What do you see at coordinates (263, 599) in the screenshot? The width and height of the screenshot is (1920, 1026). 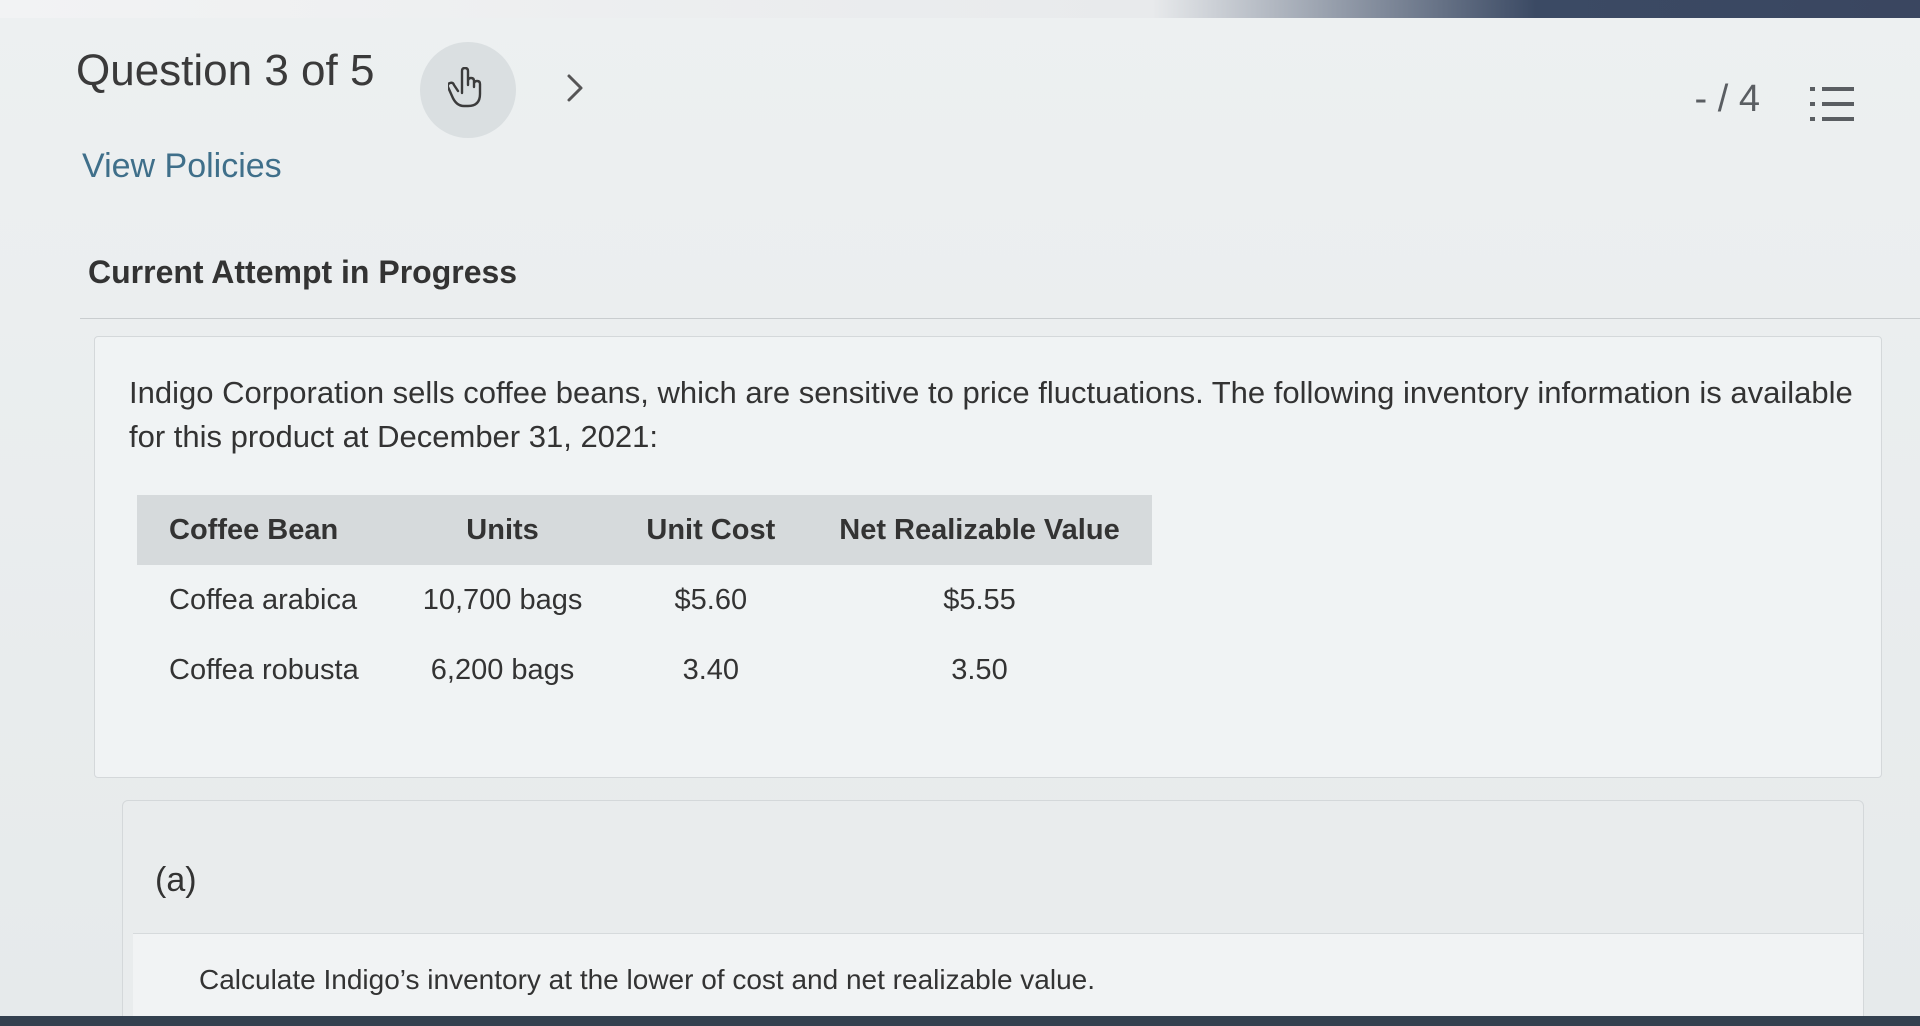 I see `table-cell: Coffea arabica` at bounding box center [263, 599].